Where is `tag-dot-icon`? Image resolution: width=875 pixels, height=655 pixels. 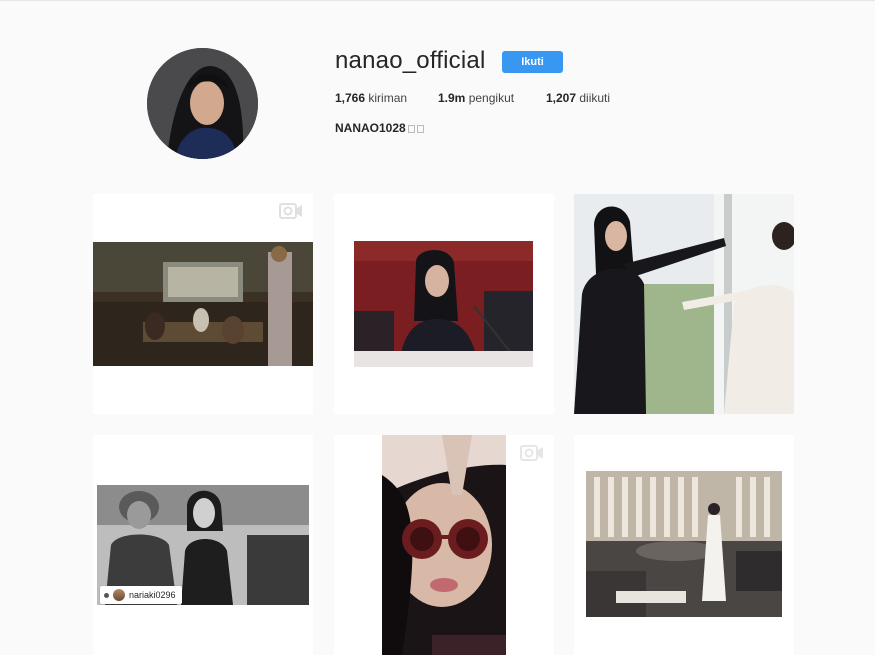 tag-dot-icon is located at coordinates (106, 595).